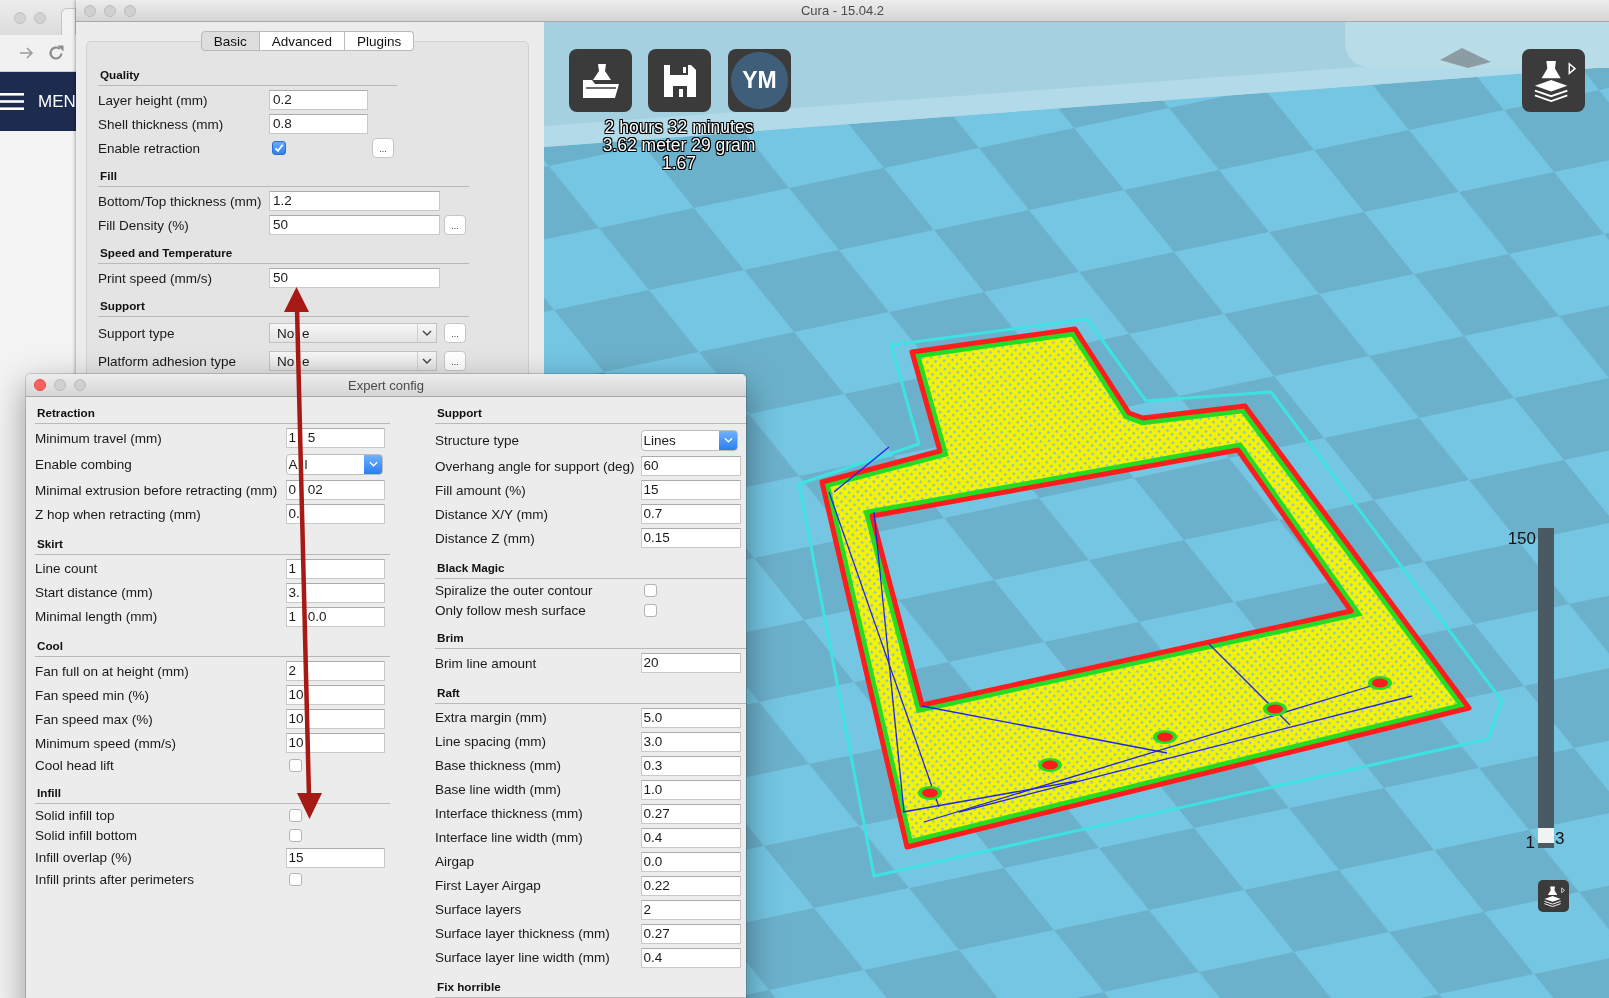 The width and height of the screenshot is (1609, 998). What do you see at coordinates (691, 741) in the screenshot?
I see `text-input: 3.0` at bounding box center [691, 741].